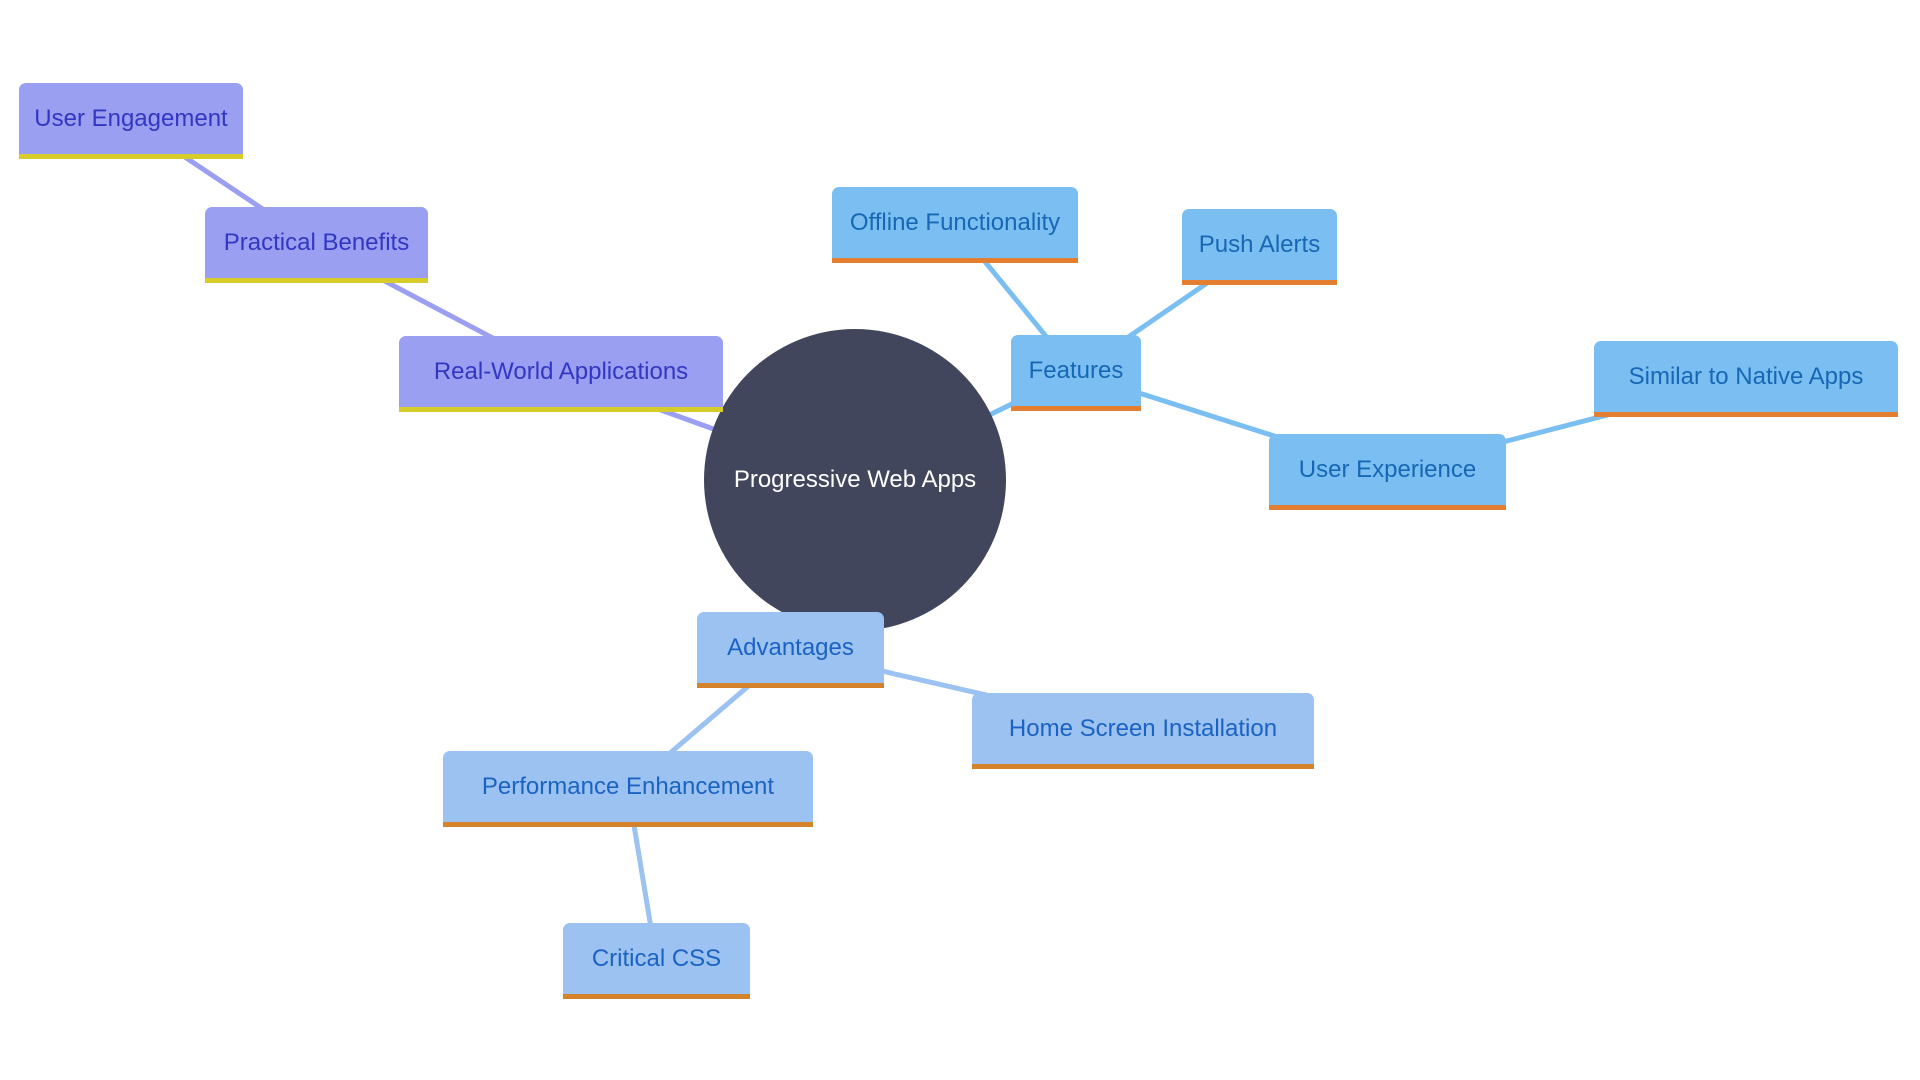 The width and height of the screenshot is (1920, 1080). What do you see at coordinates (628, 786) in the screenshot?
I see `node-label: Performance Enhancement` at bounding box center [628, 786].